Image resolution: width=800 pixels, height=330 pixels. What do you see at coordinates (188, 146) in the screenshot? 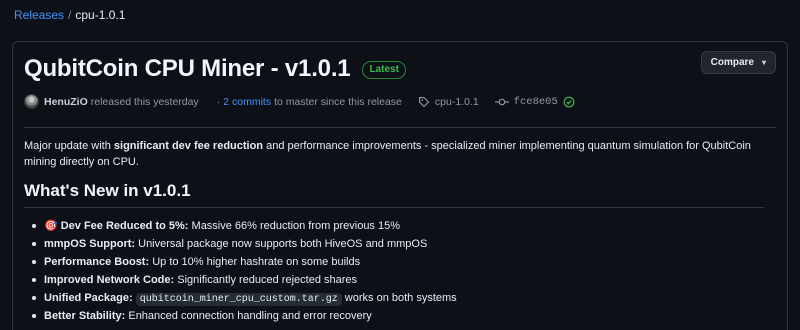
I see `intro-bold: significant dev fee reduction` at bounding box center [188, 146].